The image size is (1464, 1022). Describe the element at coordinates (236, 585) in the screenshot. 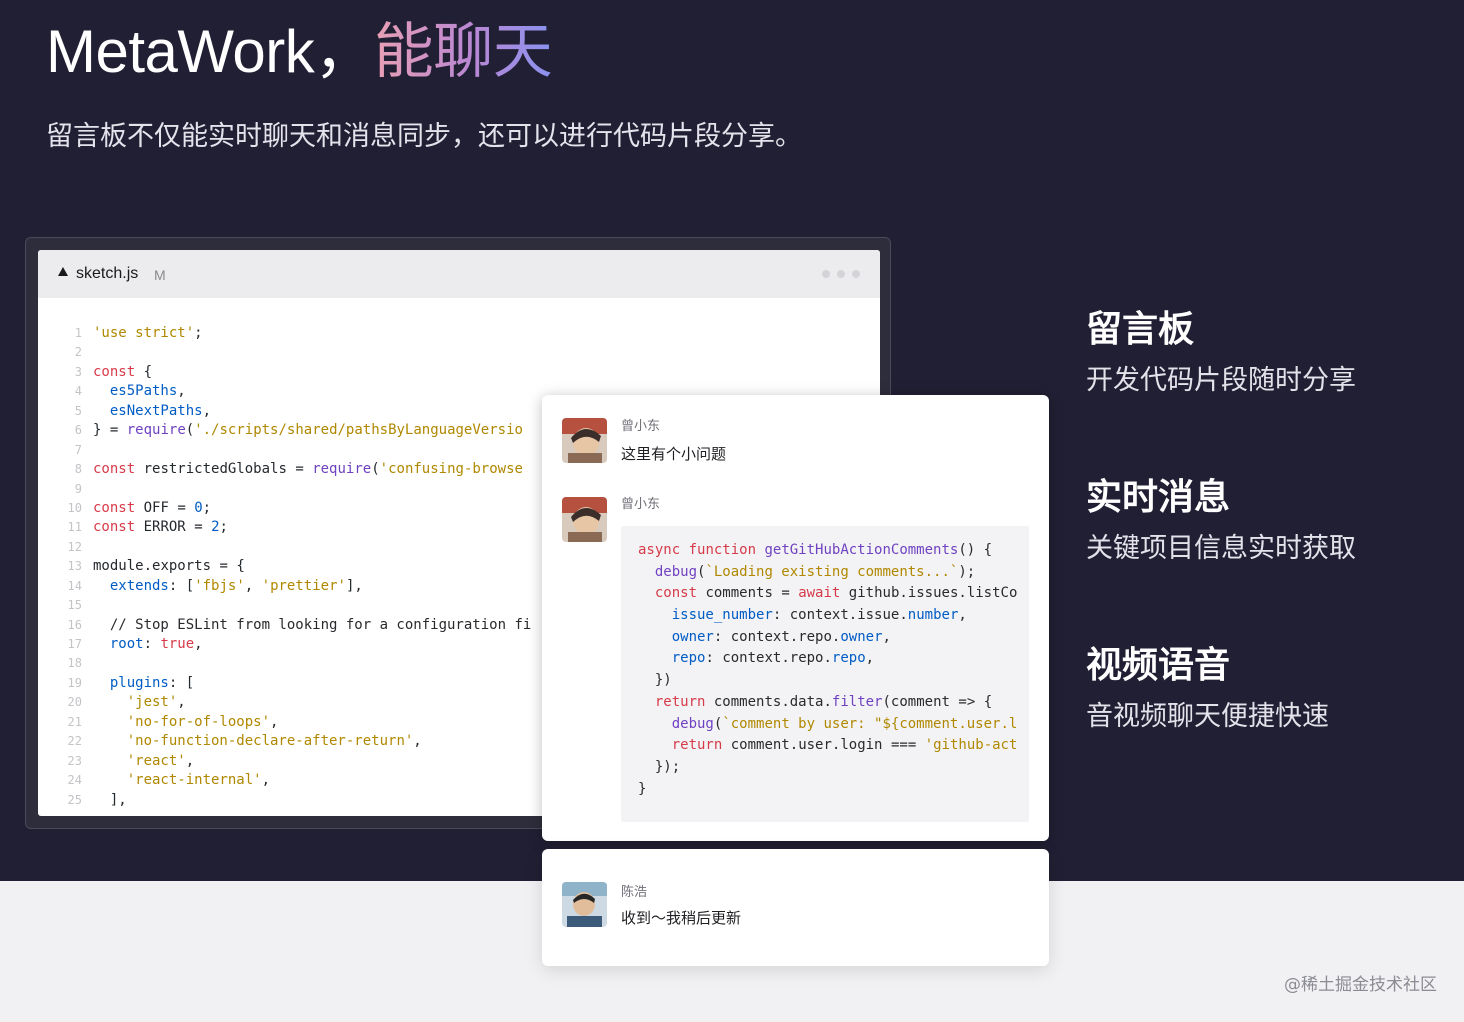

I see `line-content: extends: ['fbjs', 'prettier'],` at that location.